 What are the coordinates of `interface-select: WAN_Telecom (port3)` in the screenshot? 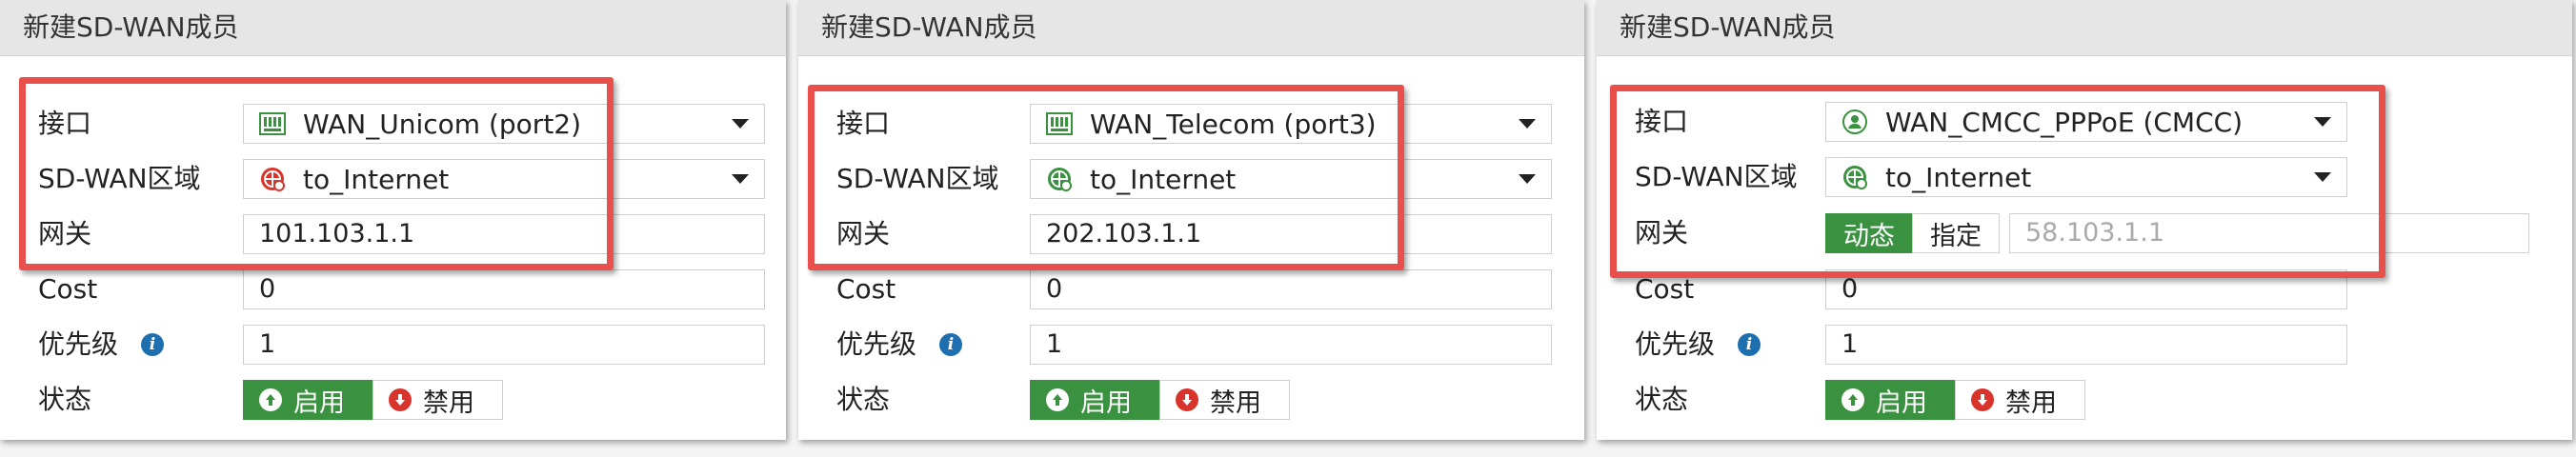 It's located at (1291, 124).